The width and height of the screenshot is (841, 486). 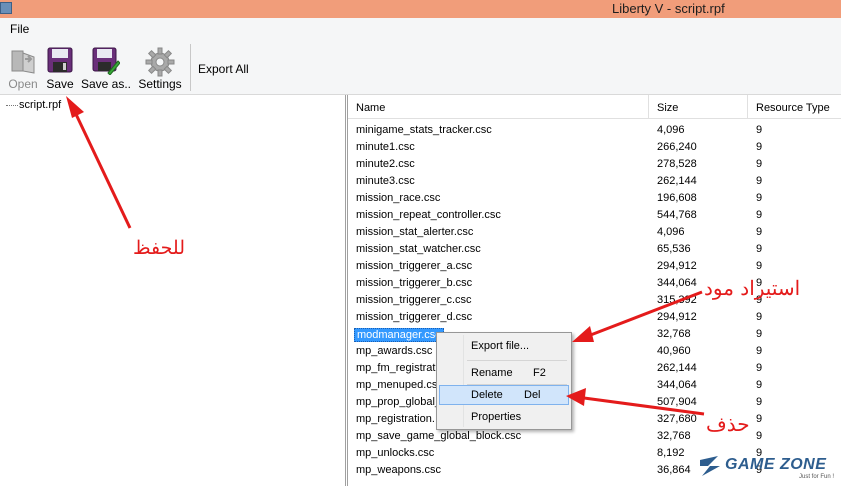 I want to click on settings-button: Settings, so click(x=160, y=70).